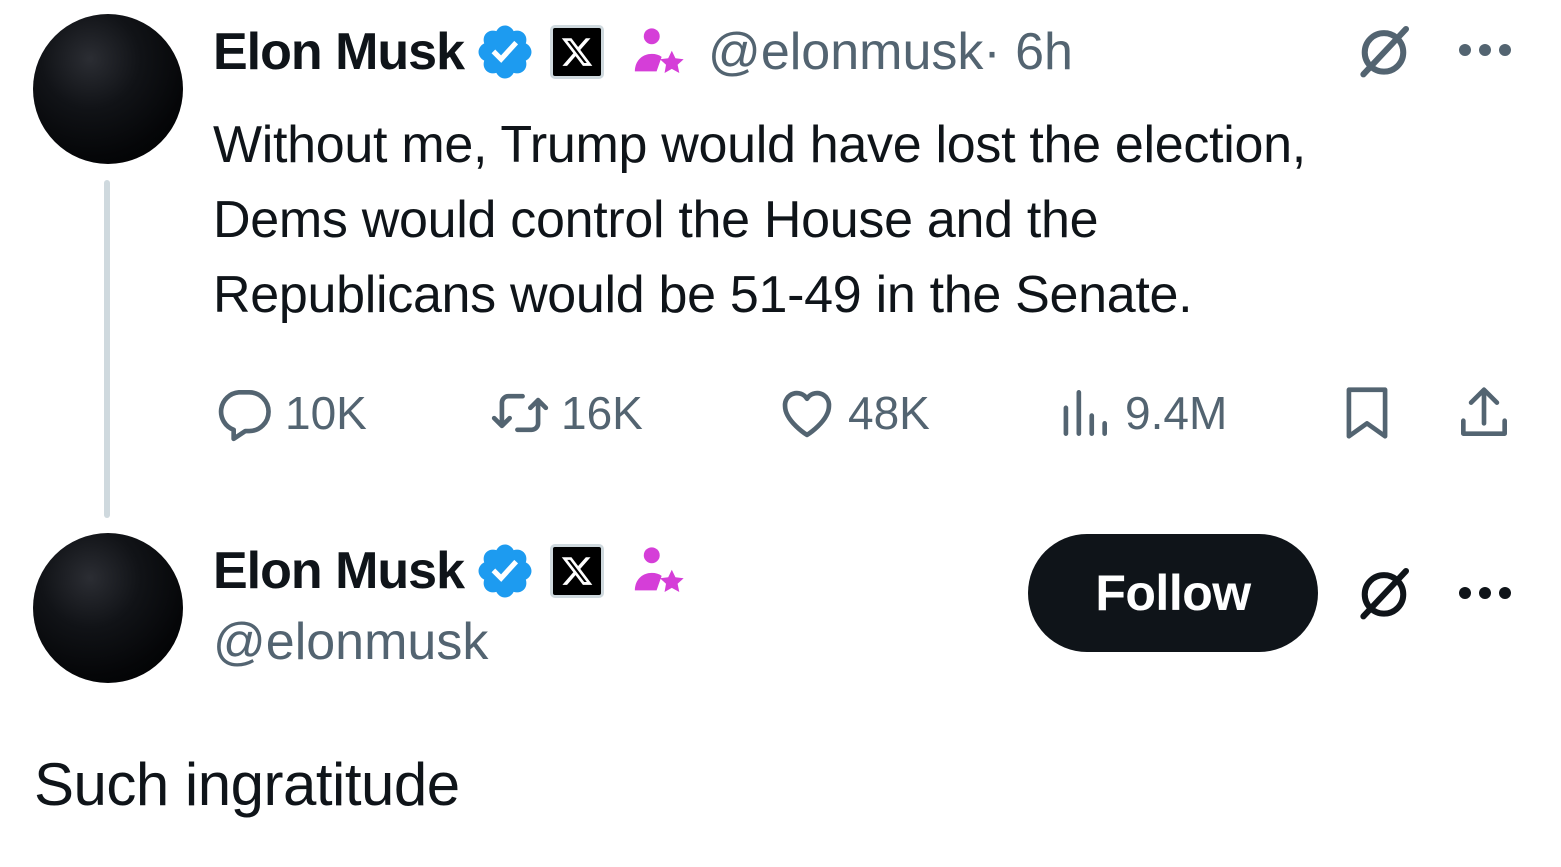 Image resolution: width=1561 pixels, height=867 pixels. I want to click on like-icon, so click(807, 414).